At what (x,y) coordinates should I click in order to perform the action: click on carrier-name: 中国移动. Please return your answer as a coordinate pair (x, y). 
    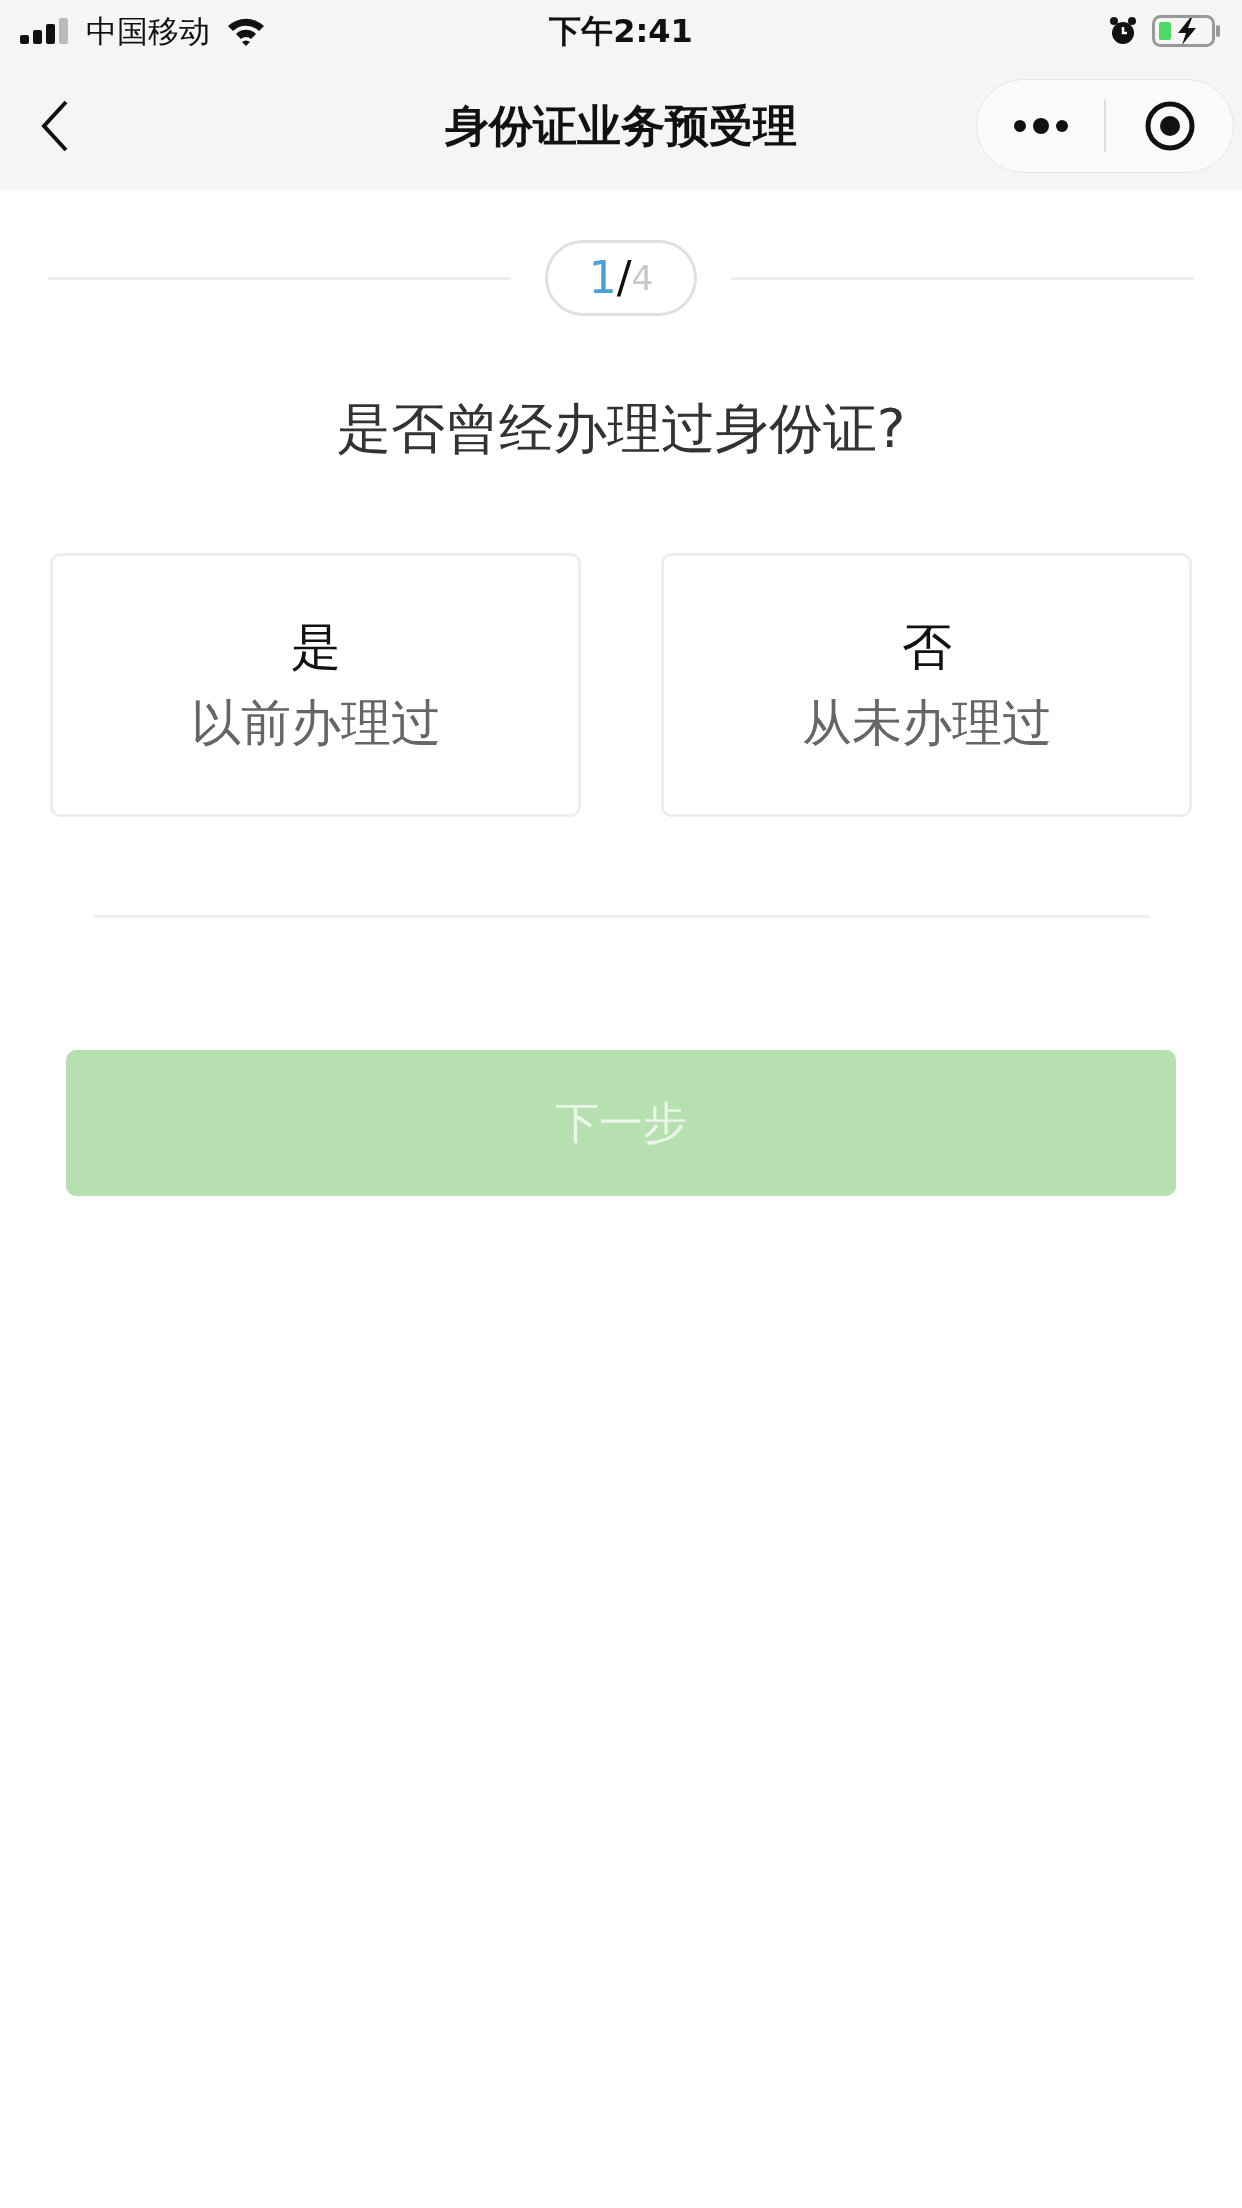
    Looking at the image, I should click on (148, 31).